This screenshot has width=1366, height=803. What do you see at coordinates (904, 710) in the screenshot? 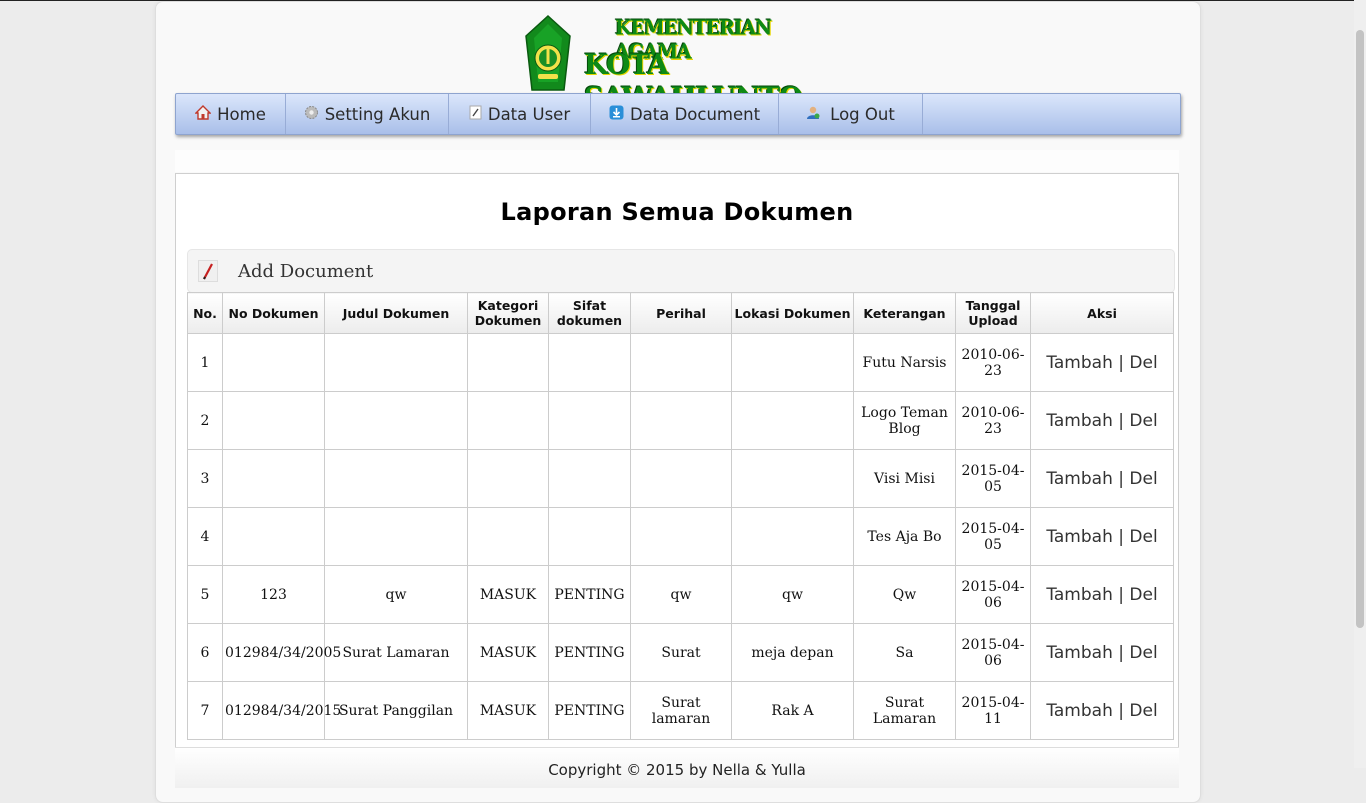
I see `cell-keterangan: Surat Lamaran` at bounding box center [904, 710].